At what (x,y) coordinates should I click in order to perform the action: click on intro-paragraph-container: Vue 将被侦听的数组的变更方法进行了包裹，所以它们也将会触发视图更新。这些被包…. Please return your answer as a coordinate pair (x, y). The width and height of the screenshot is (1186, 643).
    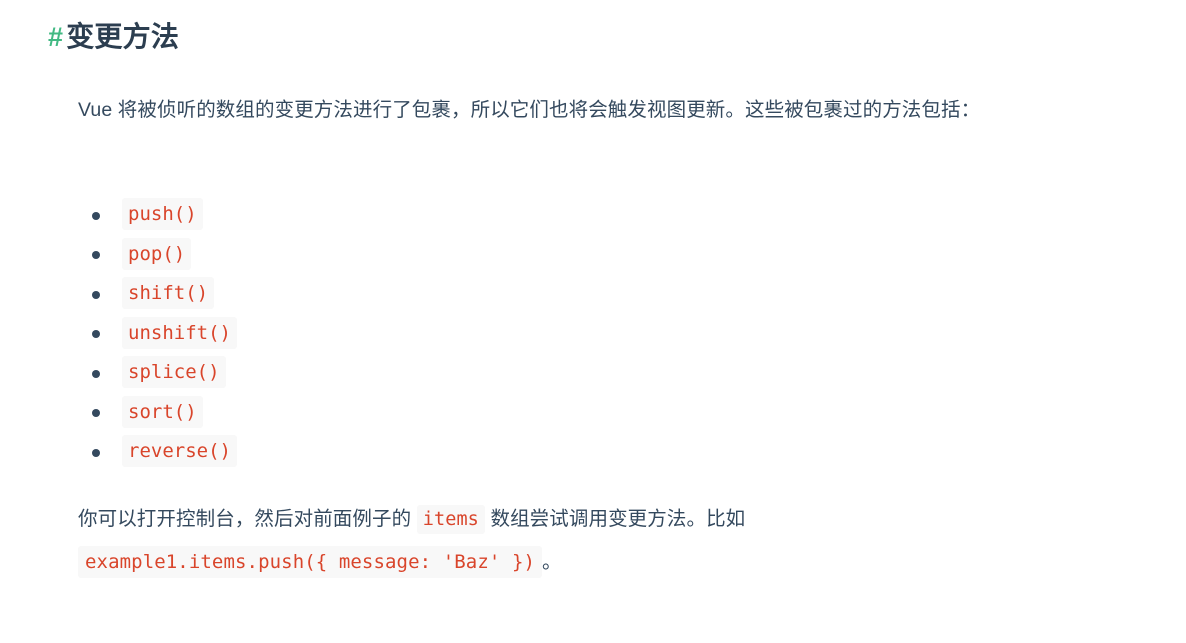
    Looking at the image, I should click on (598, 110).